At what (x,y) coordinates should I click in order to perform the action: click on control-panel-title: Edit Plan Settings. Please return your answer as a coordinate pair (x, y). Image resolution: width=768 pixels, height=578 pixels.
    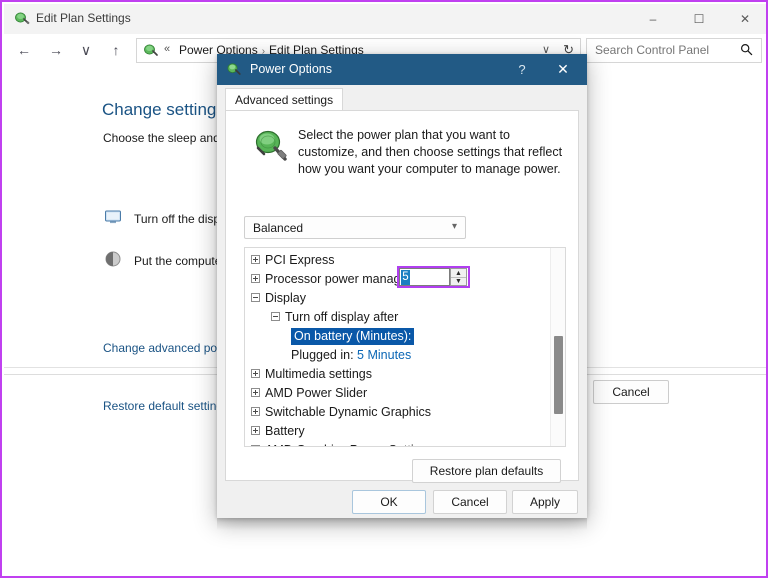
    Looking at the image, I should click on (83, 18).